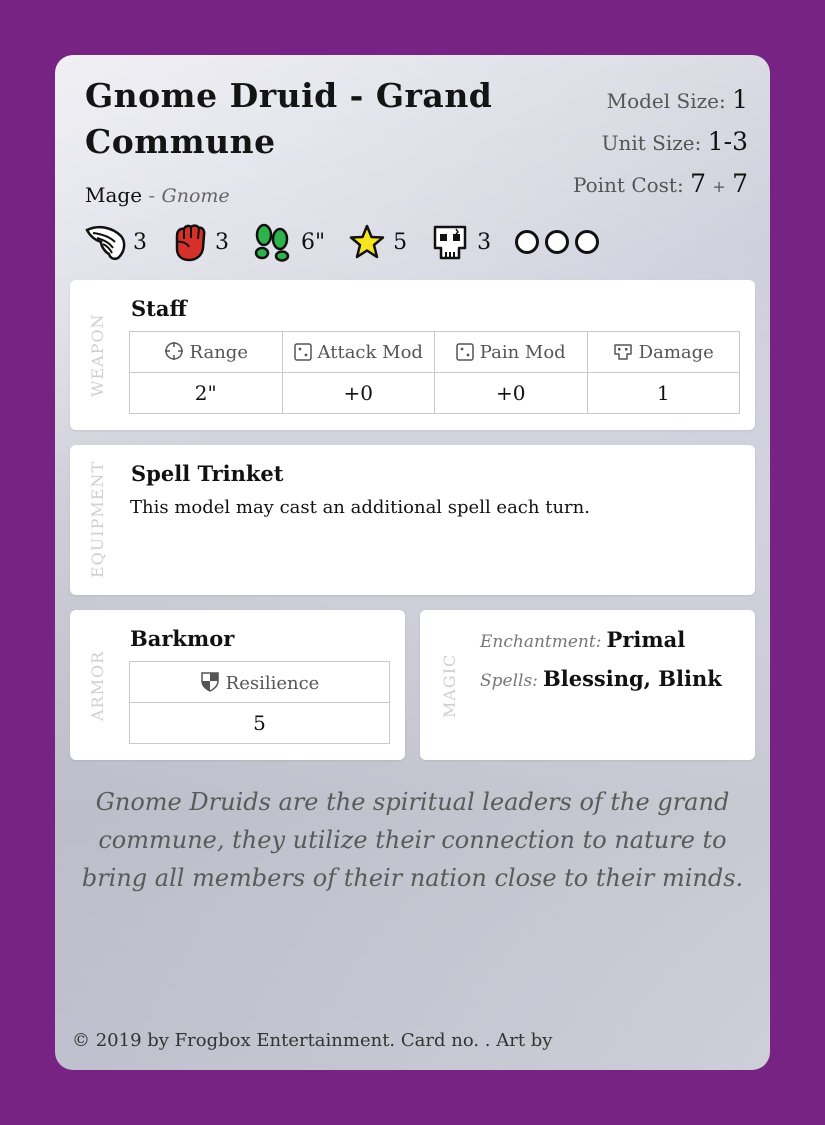  I want to click on weapon-header-damage: Damage, so click(663, 352).